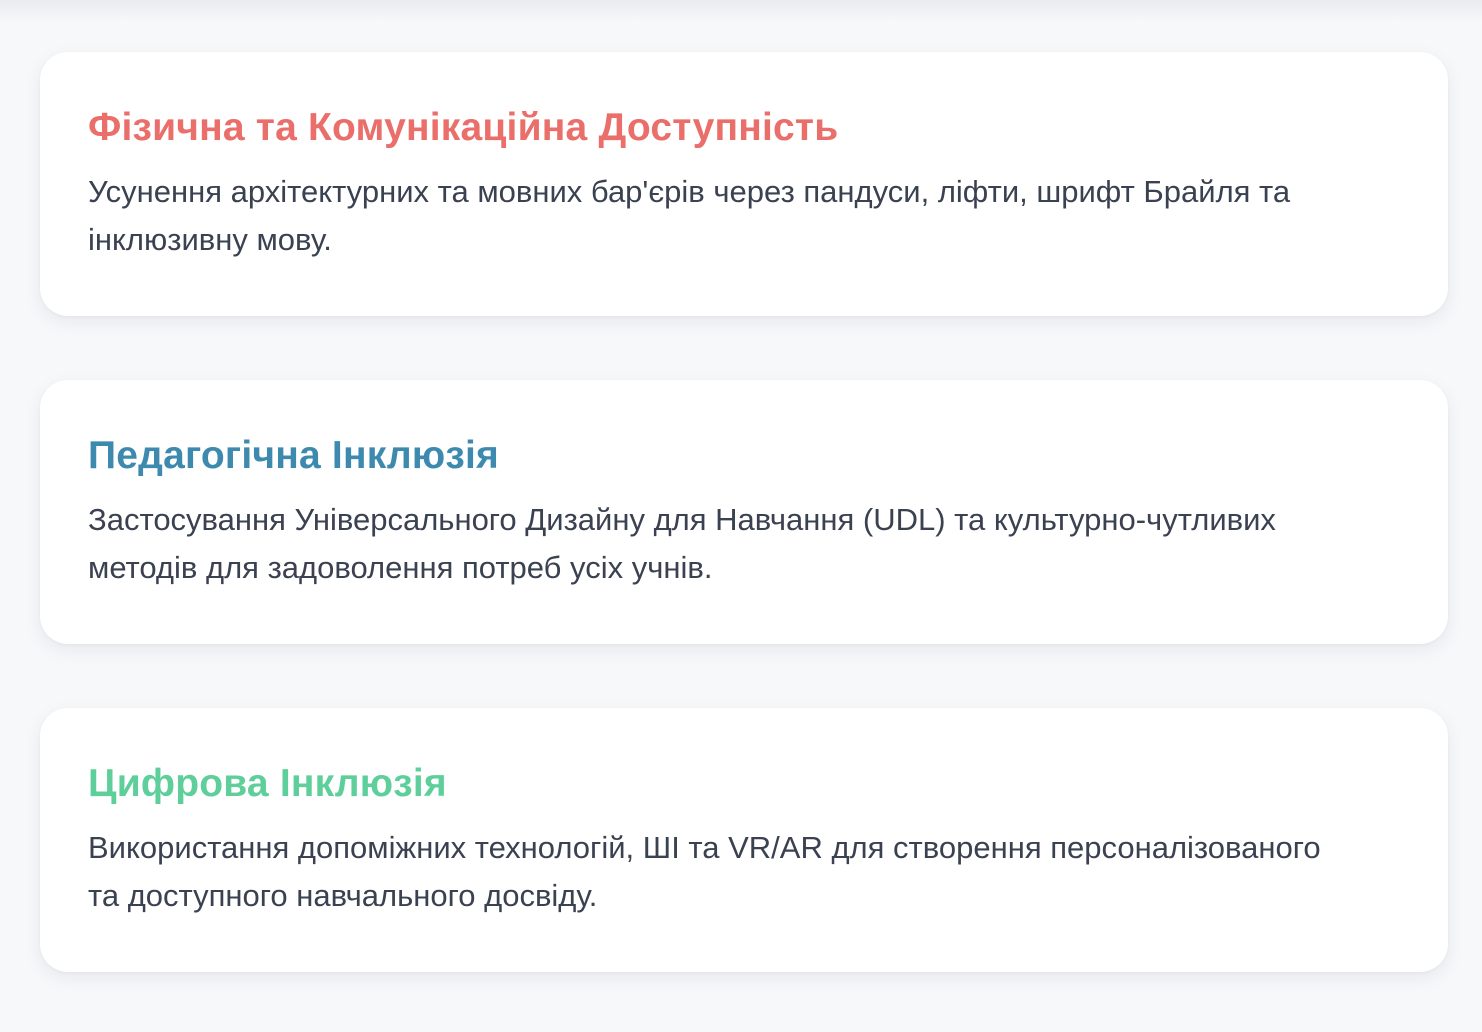 This screenshot has height=1032, width=1482. What do you see at coordinates (267, 783) in the screenshot?
I see `card-title: Цифрова Інклюзія` at bounding box center [267, 783].